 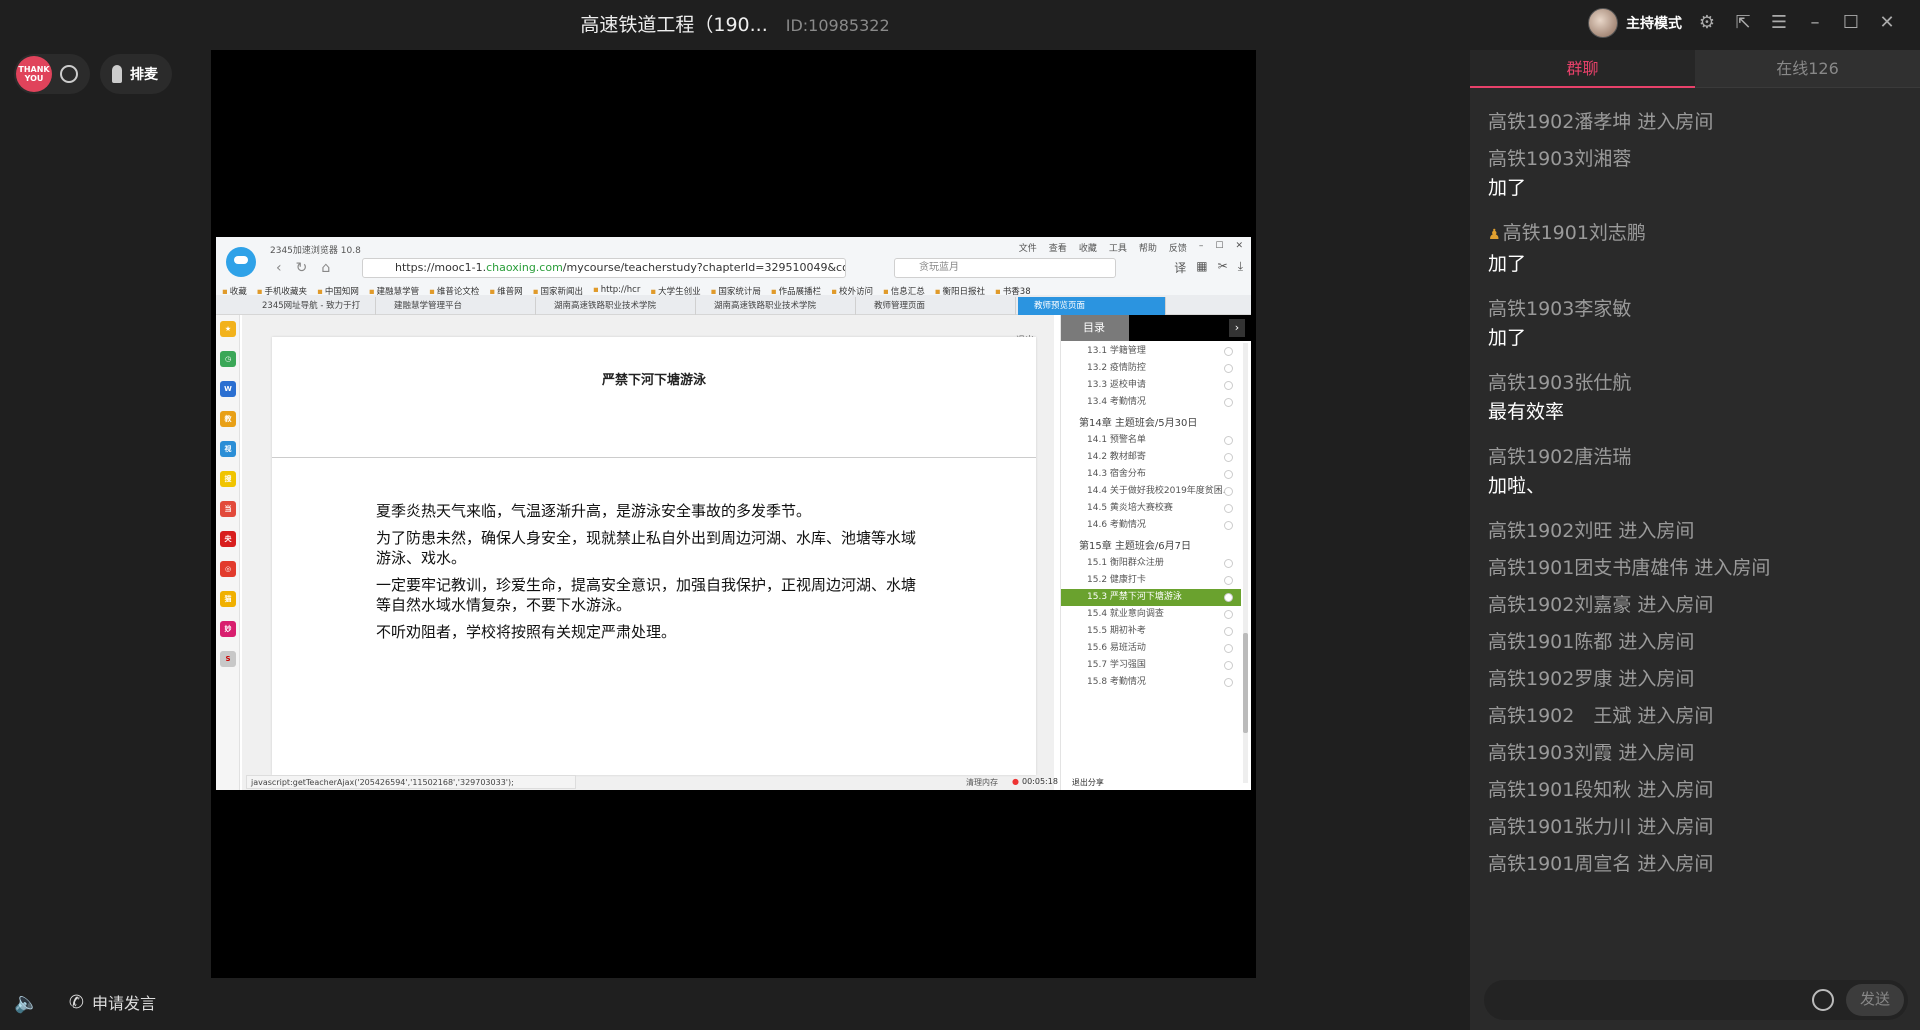 I want to click on message-sender: 高铁1903李家敏, so click(x=1560, y=309).